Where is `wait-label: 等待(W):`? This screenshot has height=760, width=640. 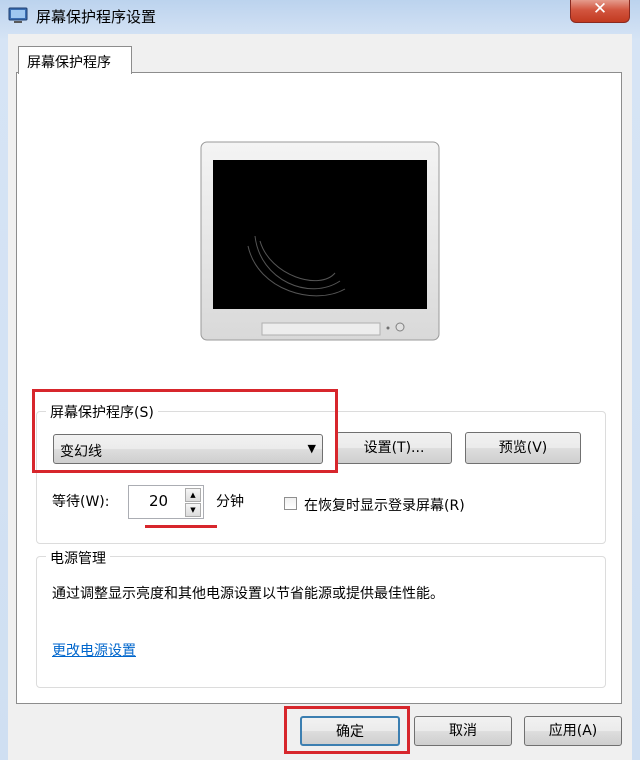
wait-label: 等待(W): is located at coordinates (81, 502).